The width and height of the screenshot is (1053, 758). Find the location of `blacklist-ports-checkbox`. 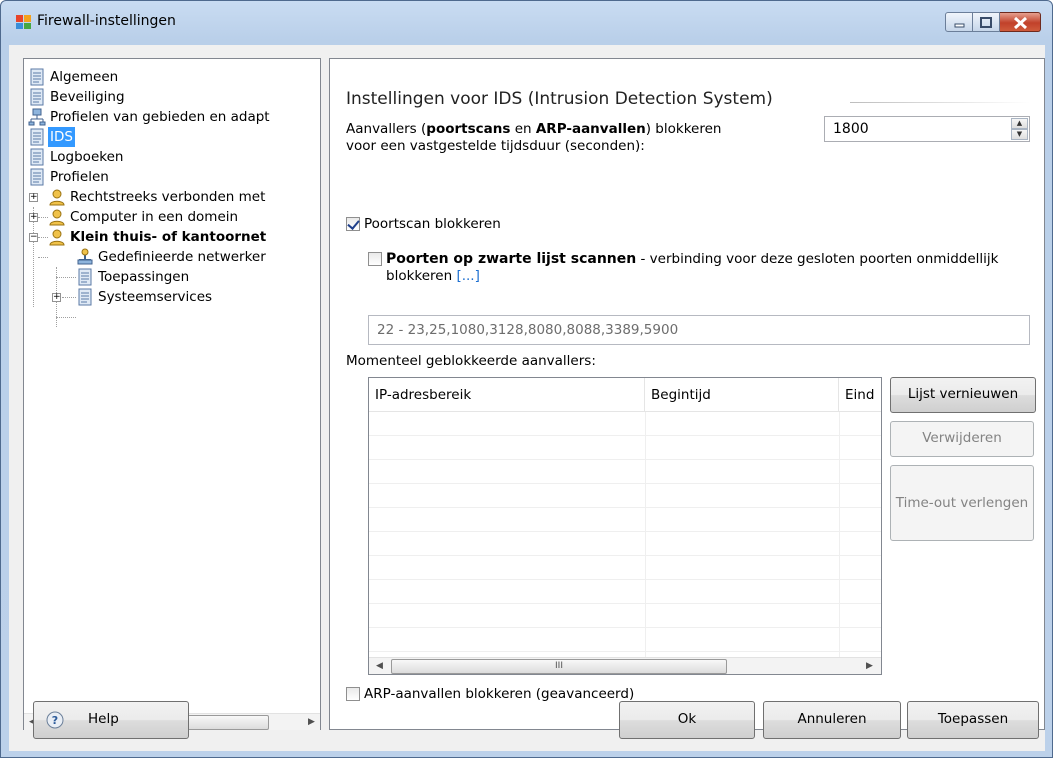

blacklist-ports-checkbox is located at coordinates (375, 259).